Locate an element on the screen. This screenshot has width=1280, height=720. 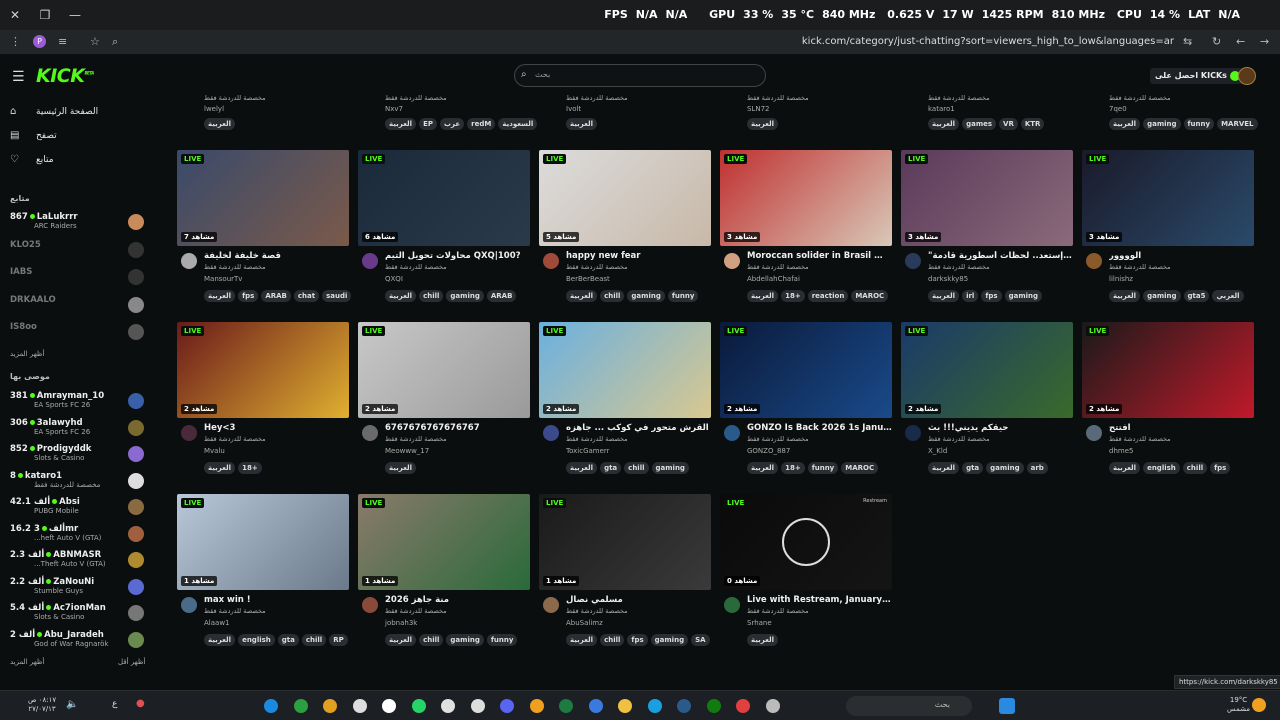
sidebar-channel: 306 3alawyhd EA Sports FC 26 is located at coordinates (80, 428).